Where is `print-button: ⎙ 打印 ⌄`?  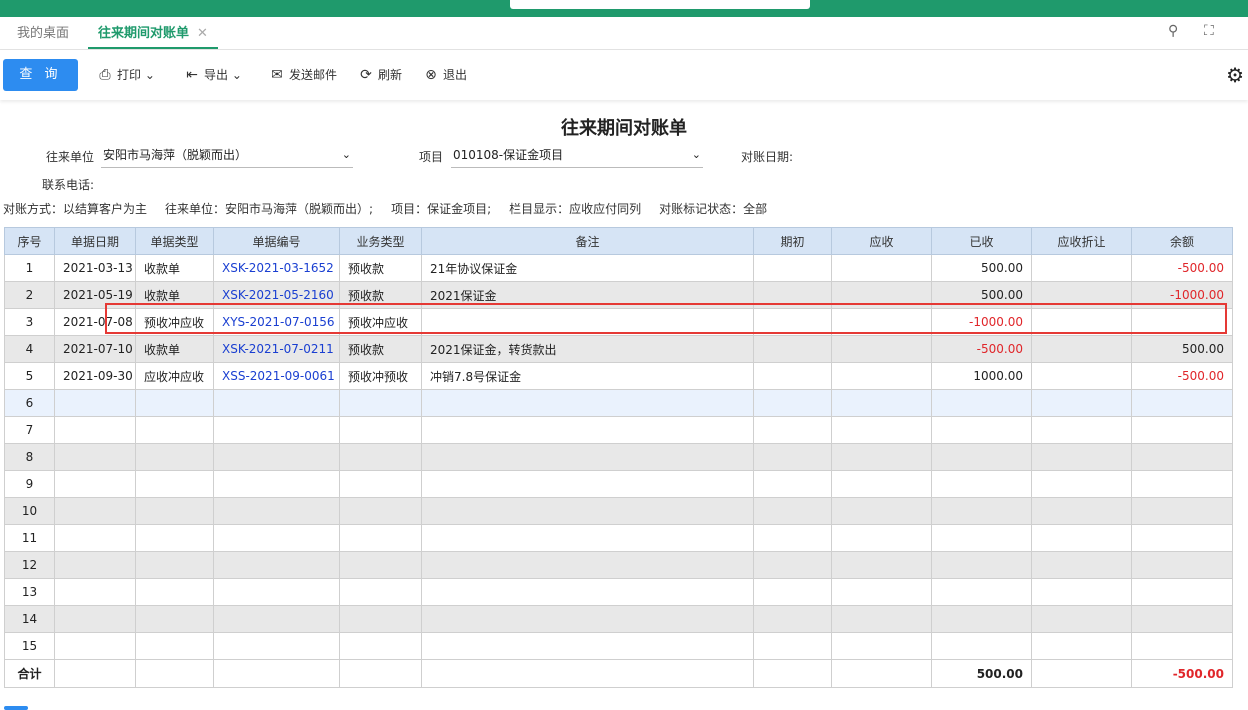
print-button: ⎙ 打印 ⌄ is located at coordinates (126, 75).